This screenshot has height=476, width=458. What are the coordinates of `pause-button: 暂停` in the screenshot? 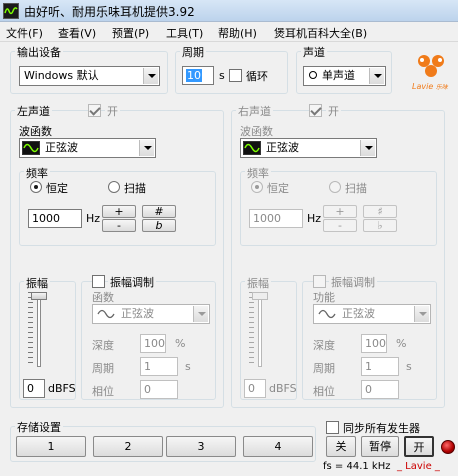 It's located at (380, 446).